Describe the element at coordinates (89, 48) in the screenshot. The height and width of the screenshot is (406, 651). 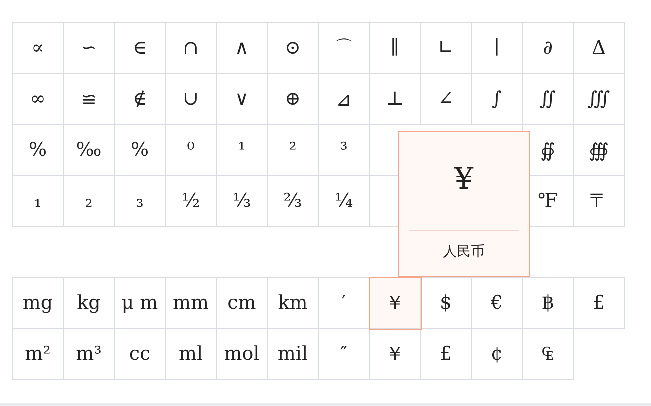
I see `symbol-key: ∽` at that location.